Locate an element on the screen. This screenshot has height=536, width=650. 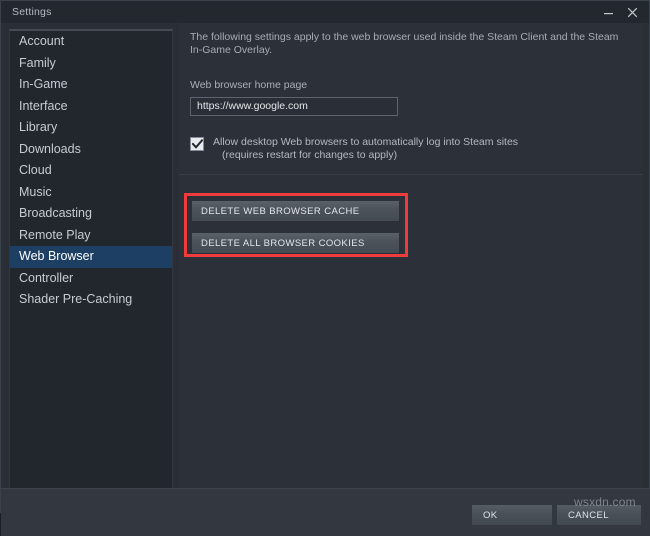
sidebar-item-interface: Interface is located at coordinates (91, 107).